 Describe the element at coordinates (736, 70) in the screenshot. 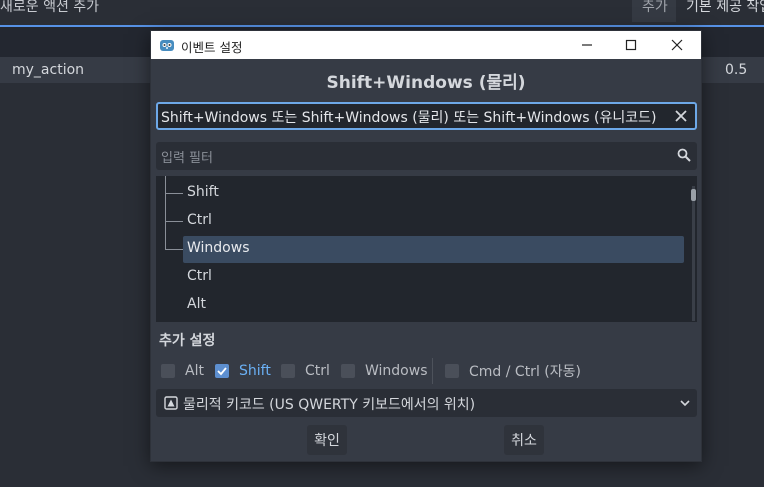

I see `action-deadzone-value: 0.5` at that location.